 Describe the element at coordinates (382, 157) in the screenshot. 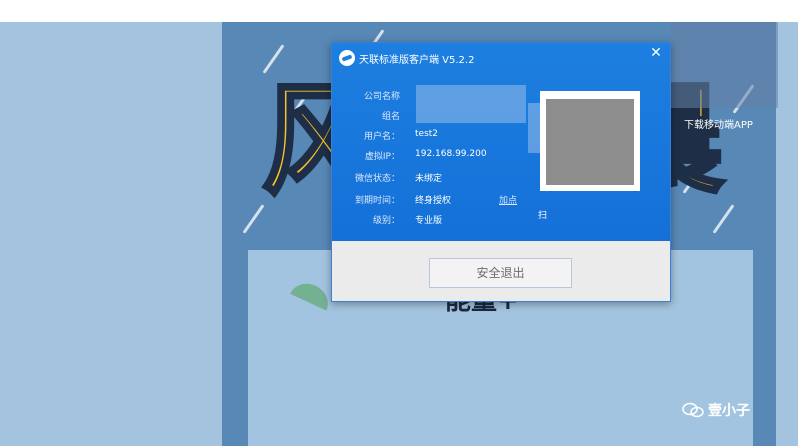

I see `info-label: 虚拟IP：` at that location.